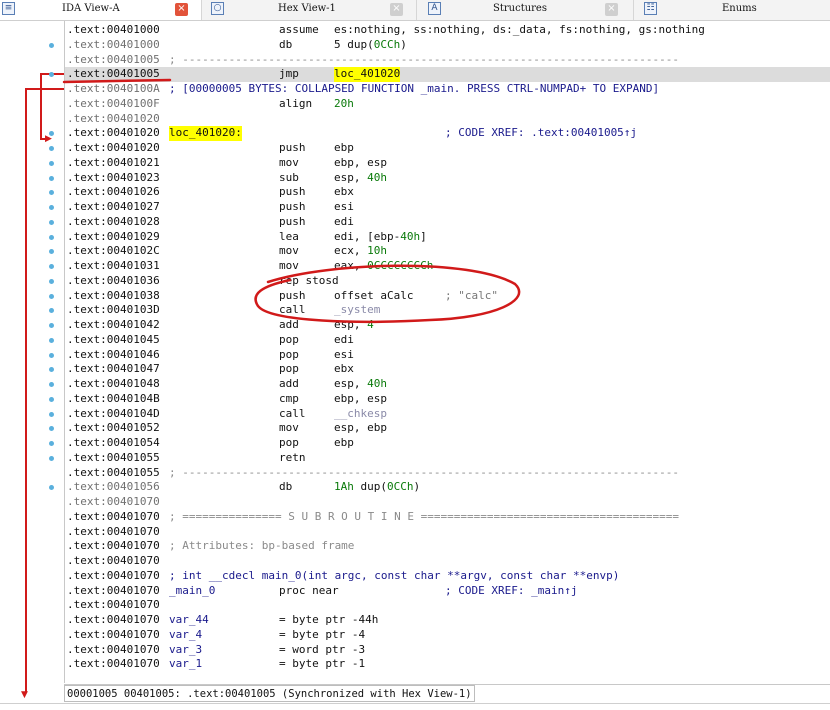 This screenshot has height=710, width=830. I want to click on tab-hex-view-1: ○ Hex View-1 ×, so click(309, 10).